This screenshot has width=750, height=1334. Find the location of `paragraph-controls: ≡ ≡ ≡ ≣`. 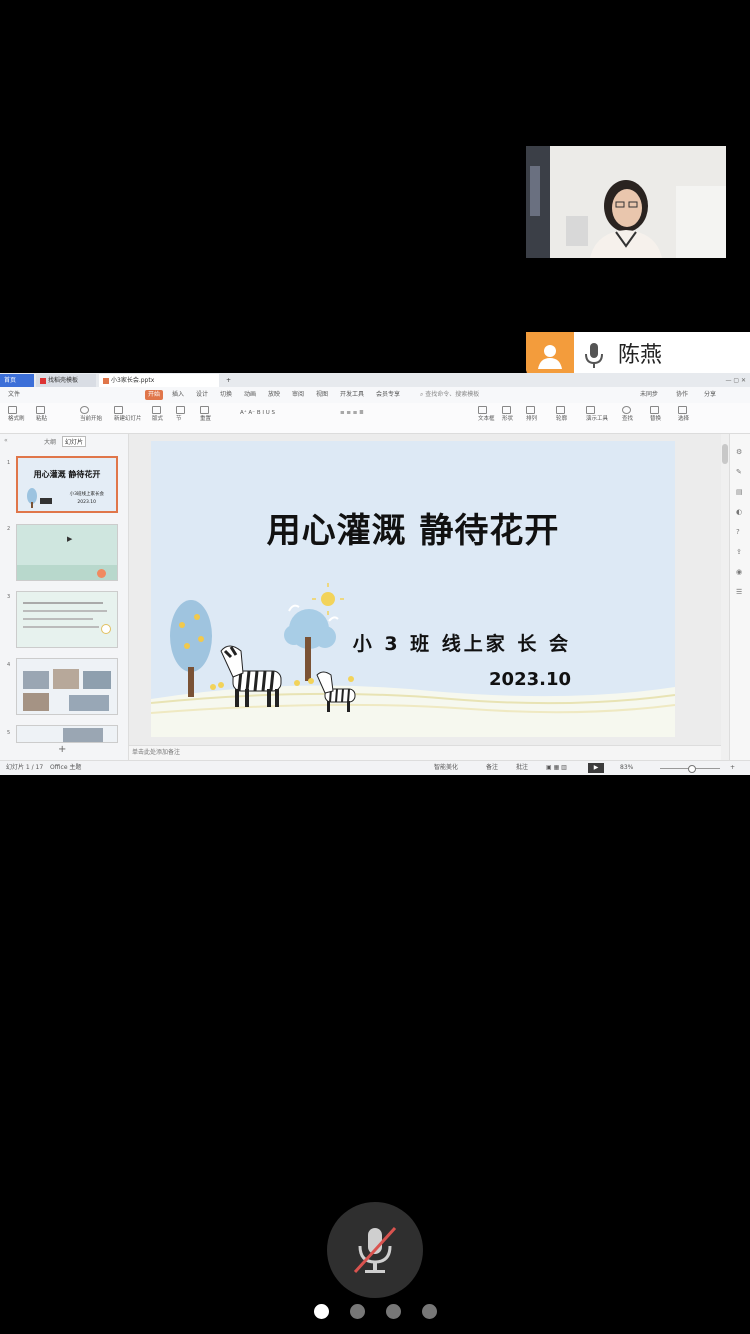

paragraph-controls: ≡ ≡ ≡ ≣ is located at coordinates (352, 413).